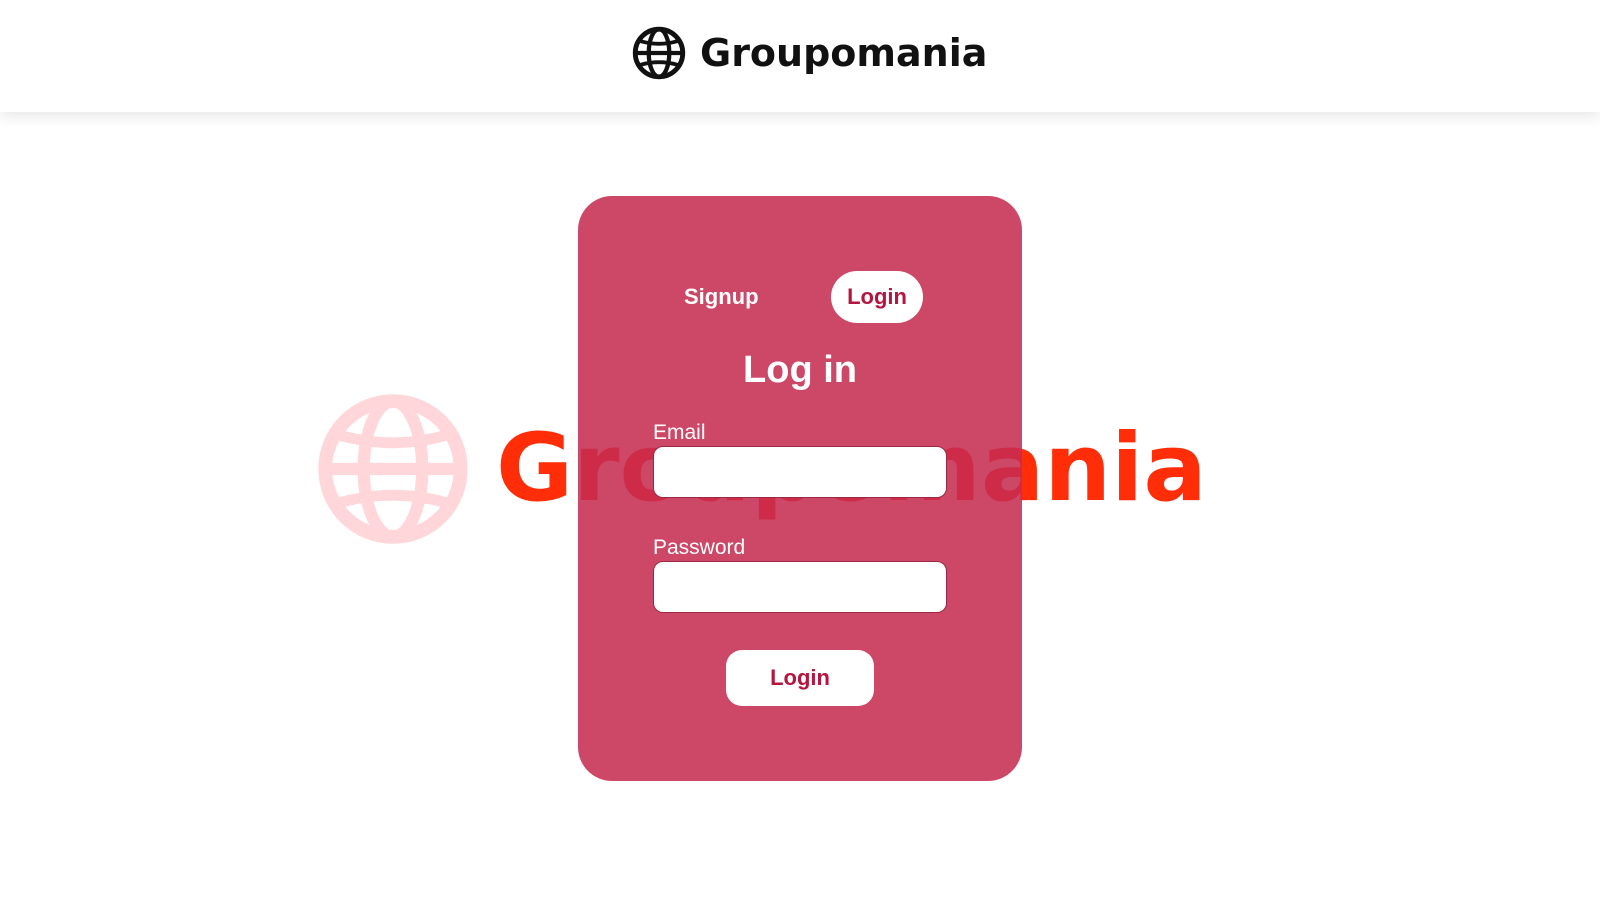 The height and width of the screenshot is (897, 1600). What do you see at coordinates (721, 297) in the screenshot?
I see `tab-signup: Signup` at bounding box center [721, 297].